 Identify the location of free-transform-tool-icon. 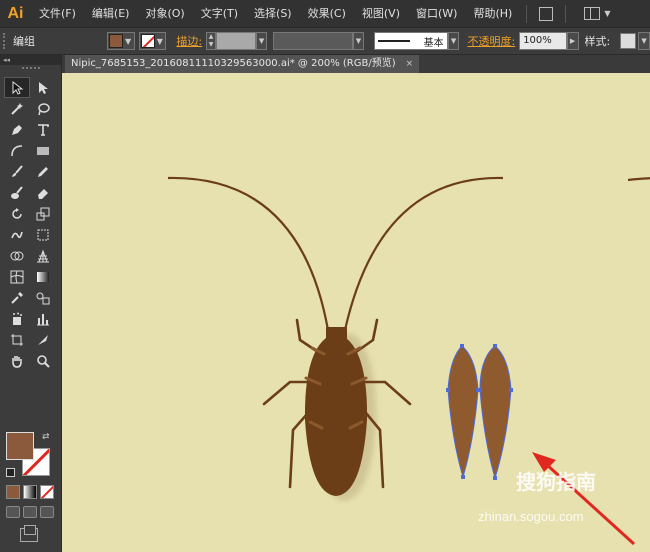
(43, 234).